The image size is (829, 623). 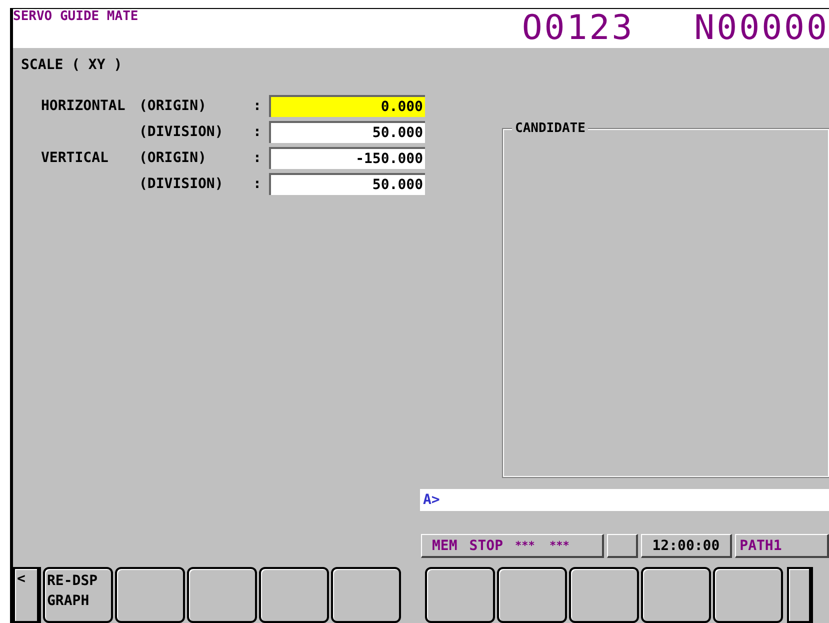 I want to click on value-field: -150.000, so click(x=347, y=157).